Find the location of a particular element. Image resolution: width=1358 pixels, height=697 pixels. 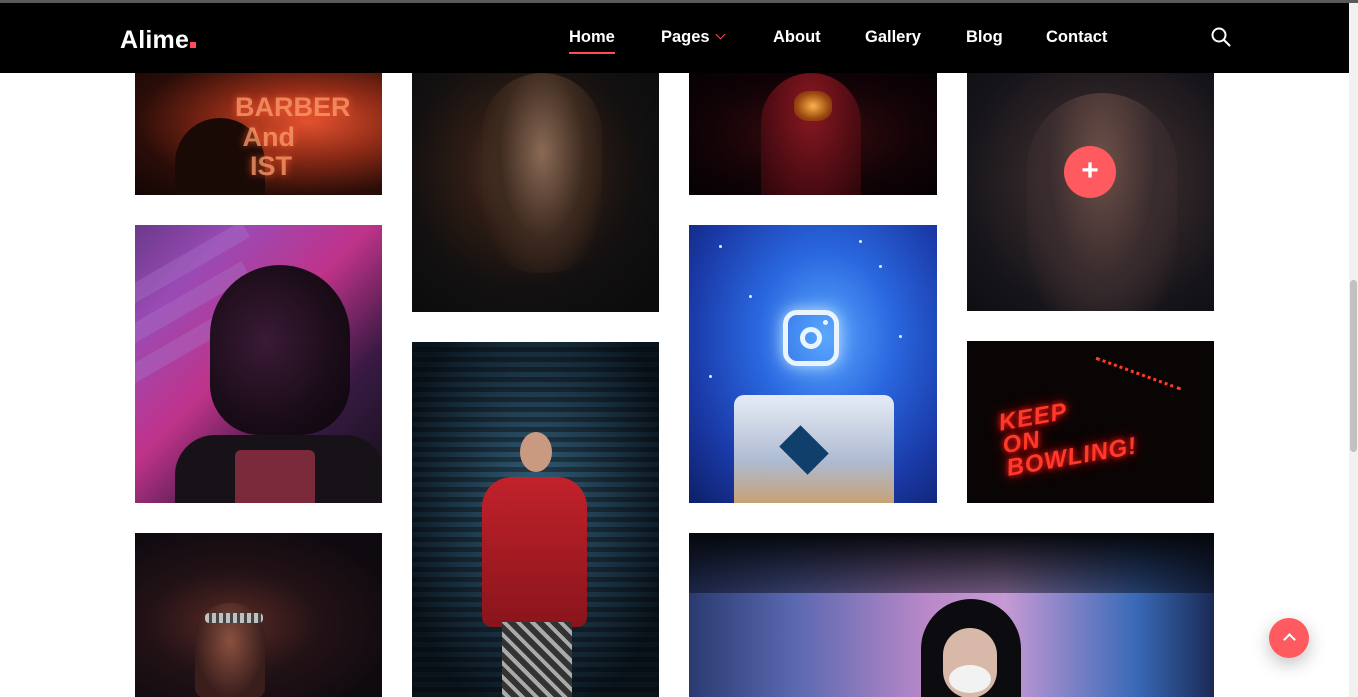

smoke-hoodie-photo is located at coordinates (951, 615).